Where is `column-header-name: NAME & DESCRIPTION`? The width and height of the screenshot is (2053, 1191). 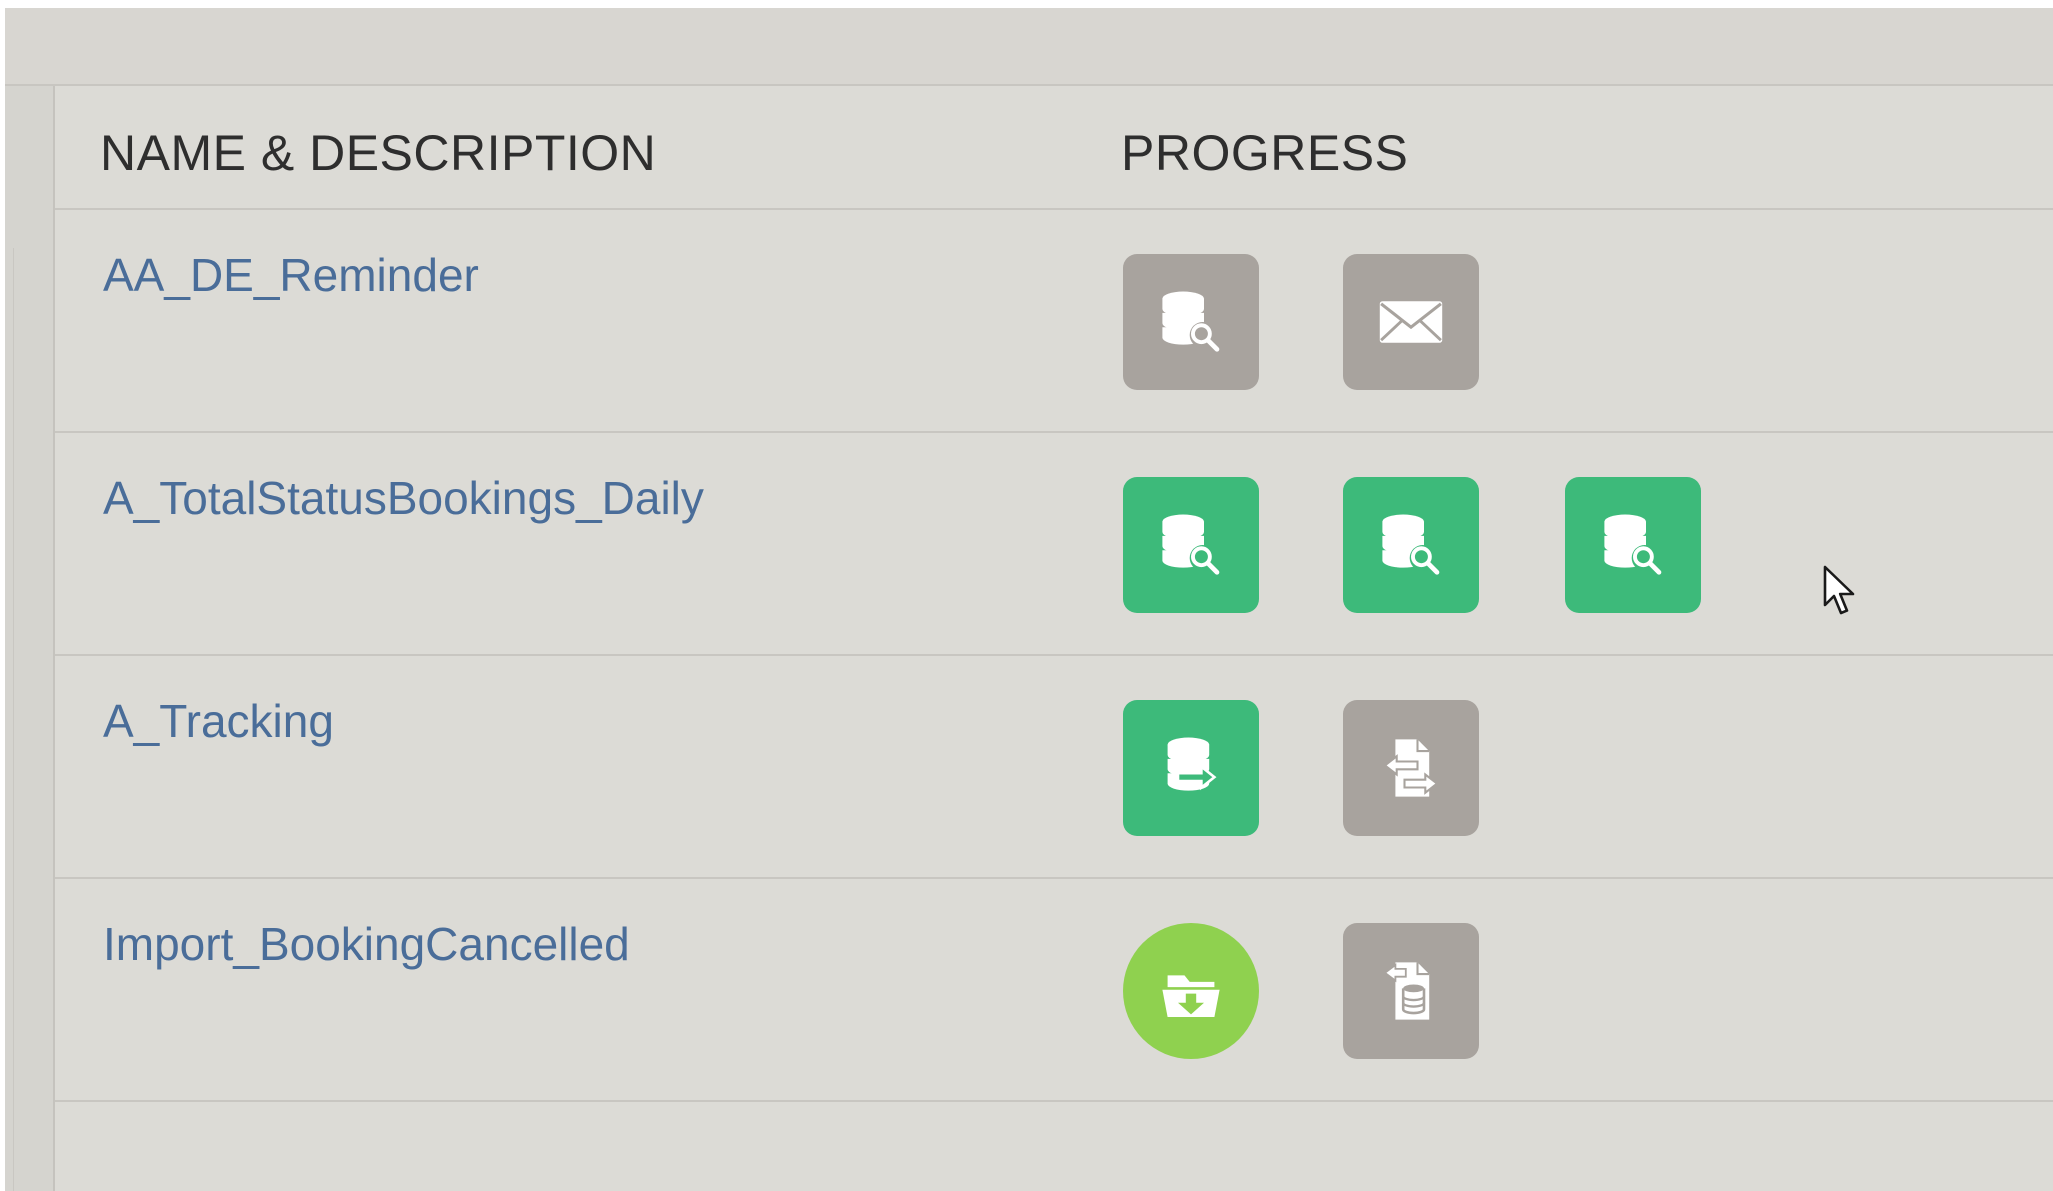 column-header-name: NAME & DESCRIPTION is located at coordinates (378, 153).